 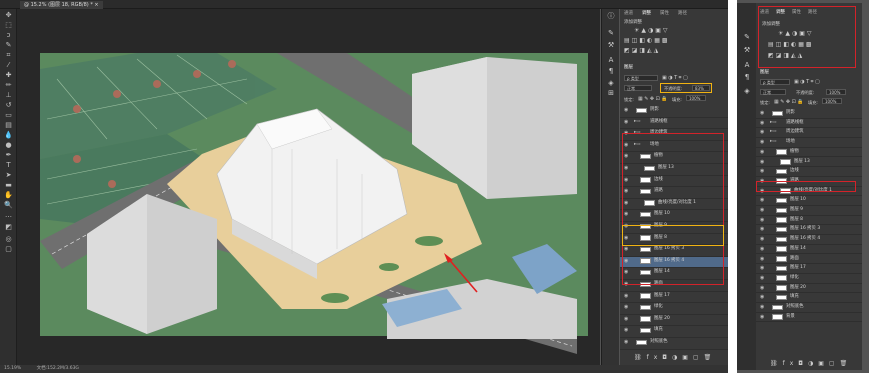 What do you see at coordinates (652, 30) in the screenshot?
I see `adjustment-icons-row-1: ☀▲◑▣▽` at bounding box center [652, 30].